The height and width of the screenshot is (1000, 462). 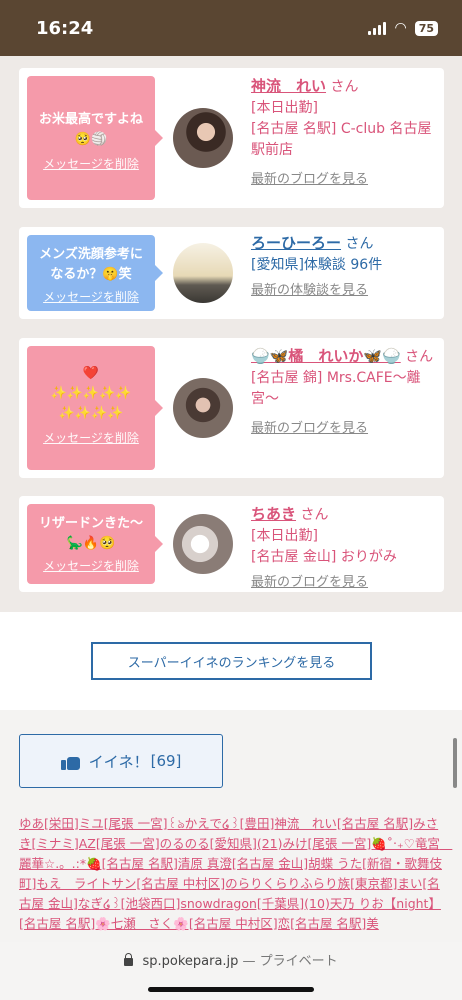 What do you see at coordinates (231, 28) in the screenshot?
I see `status-bar: 16:24 ◠ 75` at bounding box center [231, 28].